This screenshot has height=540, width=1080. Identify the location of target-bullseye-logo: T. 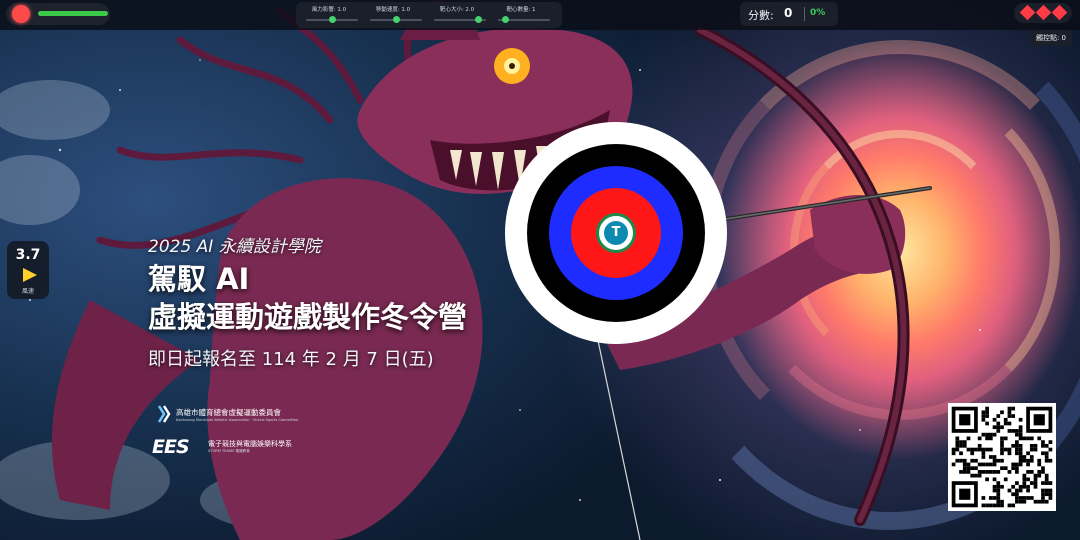
(616, 233).